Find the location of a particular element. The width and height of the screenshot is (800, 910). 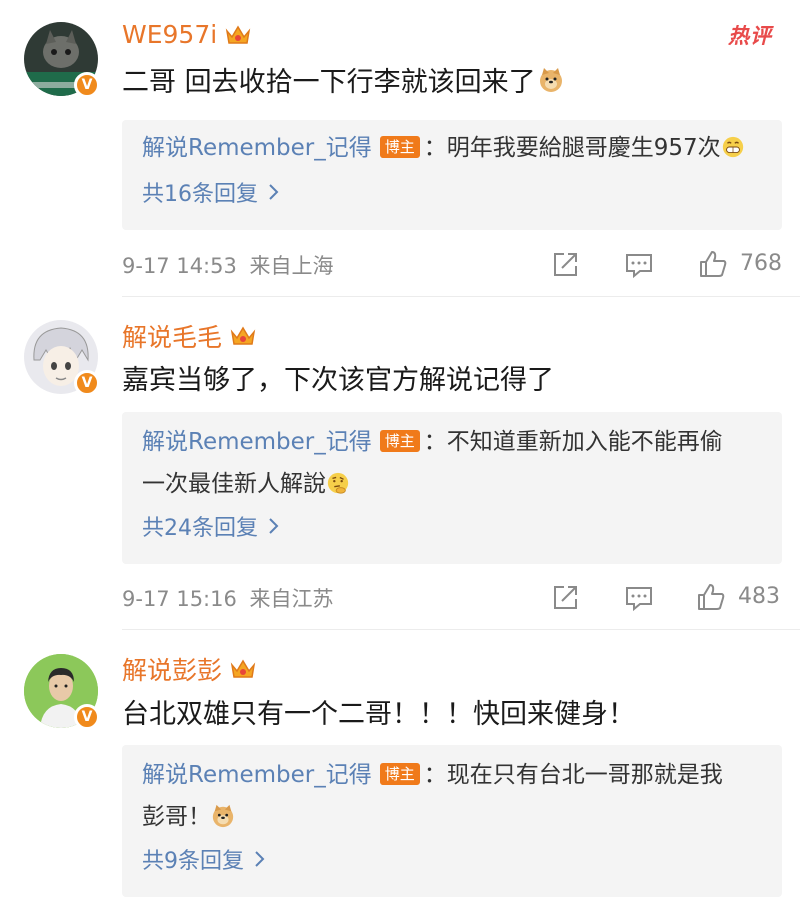

username: 解说彭彭 is located at coordinates (172, 669).